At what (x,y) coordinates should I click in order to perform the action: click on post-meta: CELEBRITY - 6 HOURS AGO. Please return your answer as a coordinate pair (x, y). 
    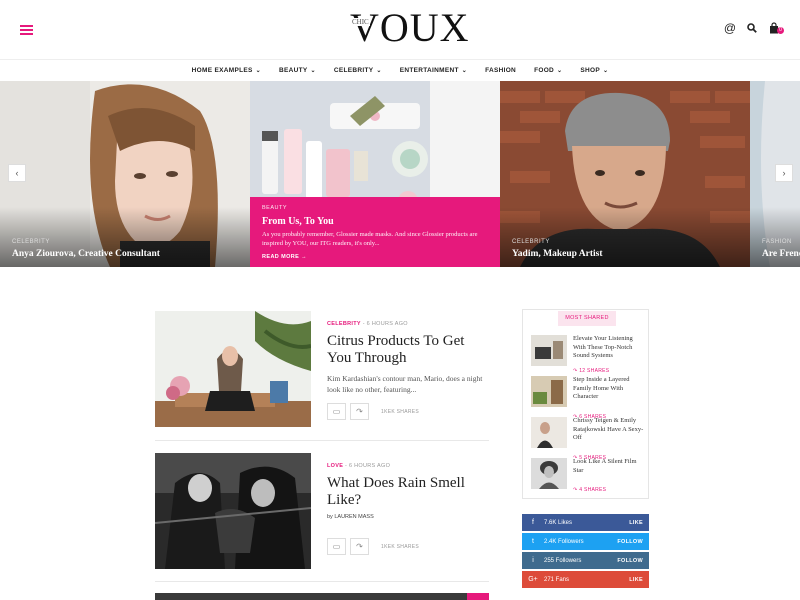
    Looking at the image, I should click on (408, 324).